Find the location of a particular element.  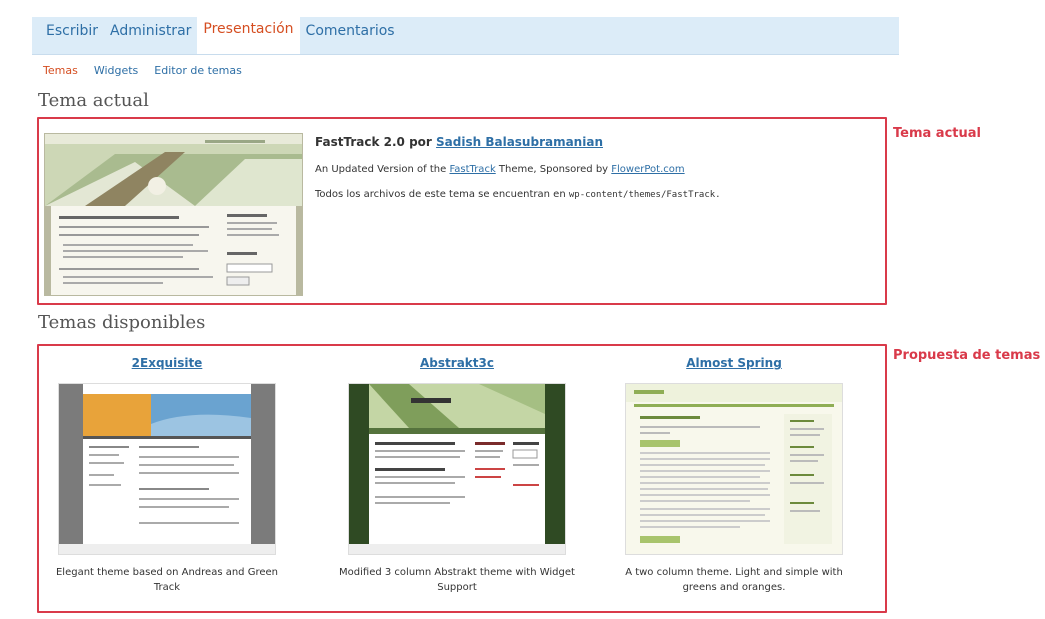

almost-spring-preview-image is located at coordinates (734, 469).